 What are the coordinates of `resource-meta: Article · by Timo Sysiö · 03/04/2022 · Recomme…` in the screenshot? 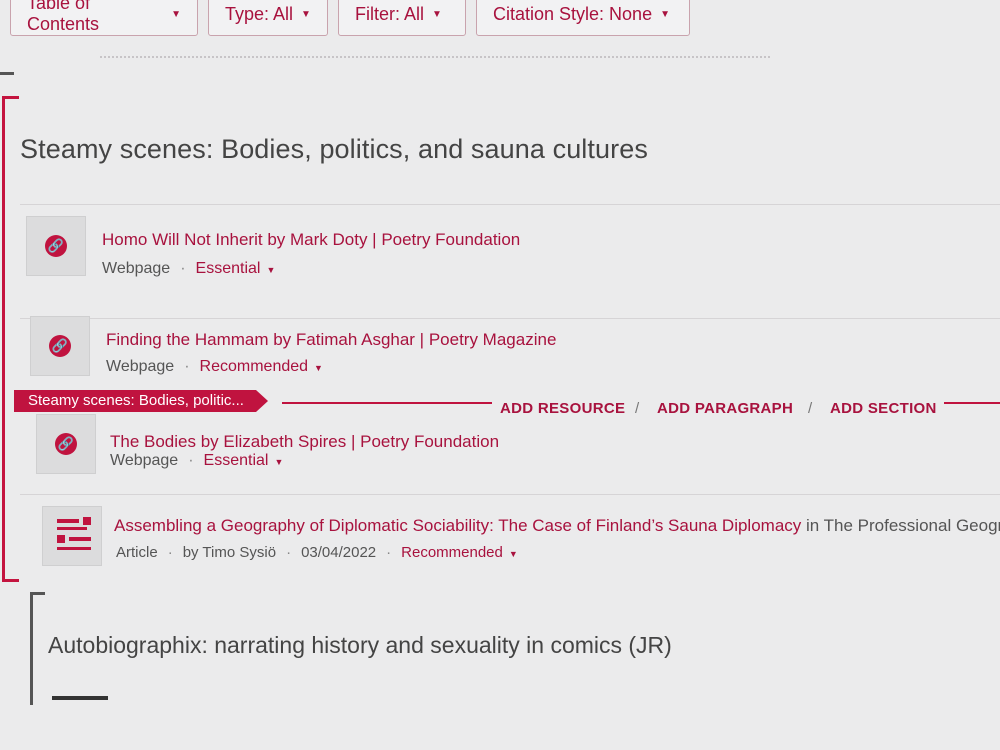 It's located at (317, 552).